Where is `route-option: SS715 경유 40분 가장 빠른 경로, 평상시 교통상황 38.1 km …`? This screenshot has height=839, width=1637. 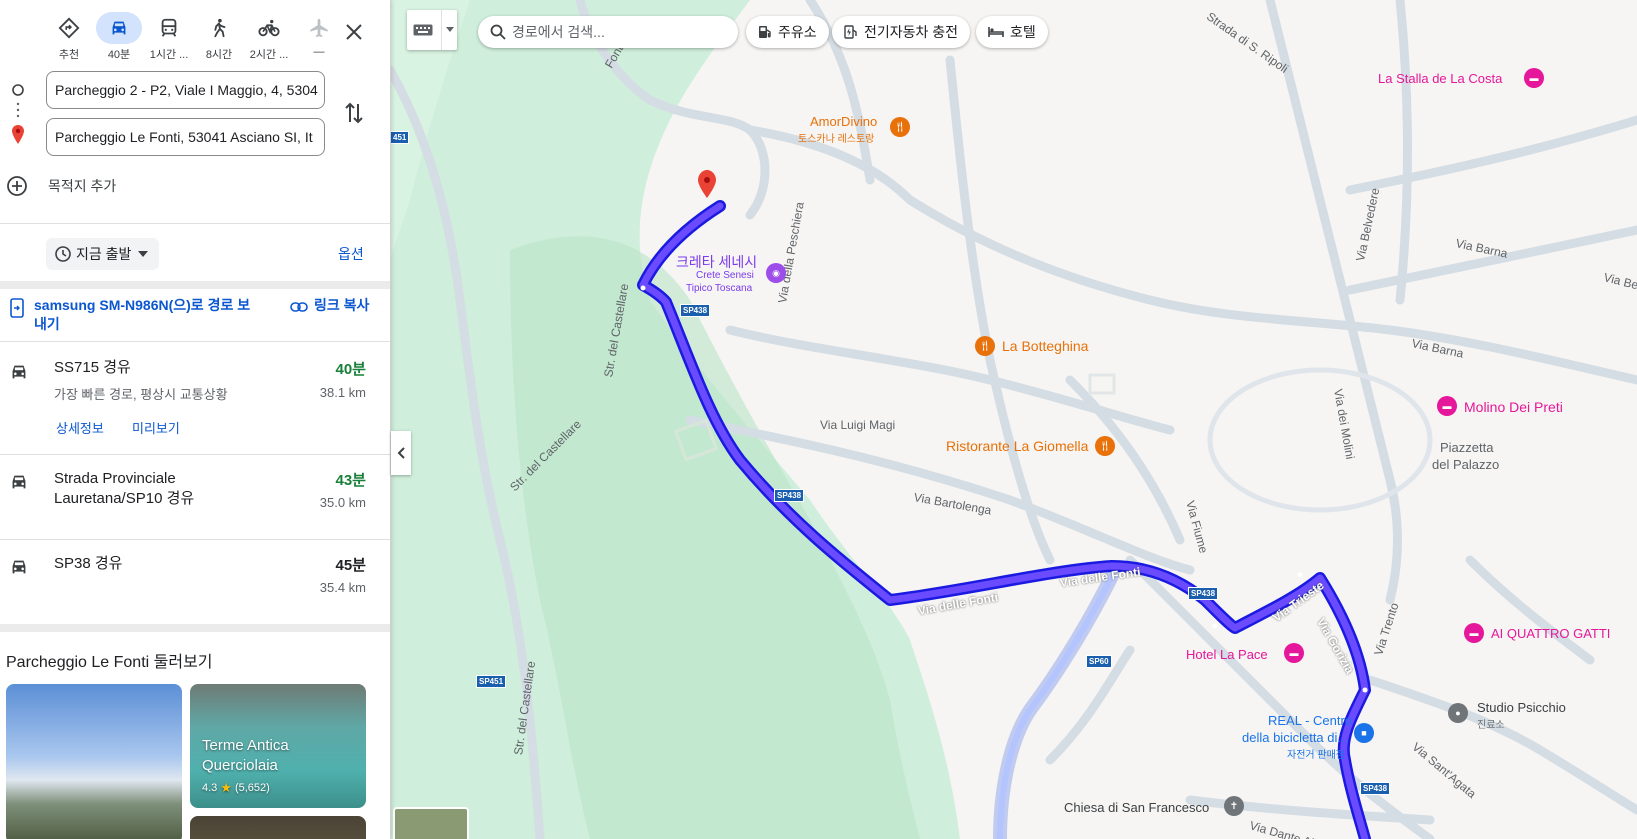
route-option: SS715 경유 40분 가장 빠른 경로, 평상시 교통상황 38.1 km … is located at coordinates (195, 398).